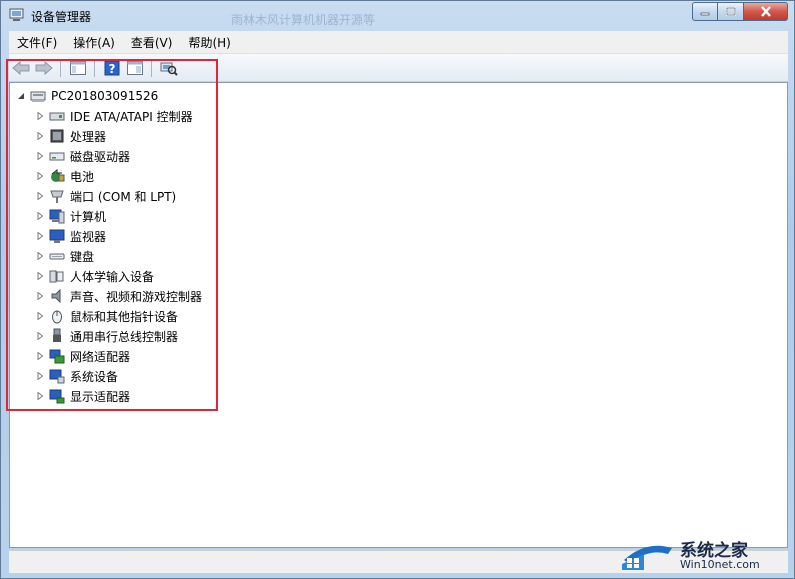  I want to click on tree-item-row: 人体学输入设备, so click(94, 276).